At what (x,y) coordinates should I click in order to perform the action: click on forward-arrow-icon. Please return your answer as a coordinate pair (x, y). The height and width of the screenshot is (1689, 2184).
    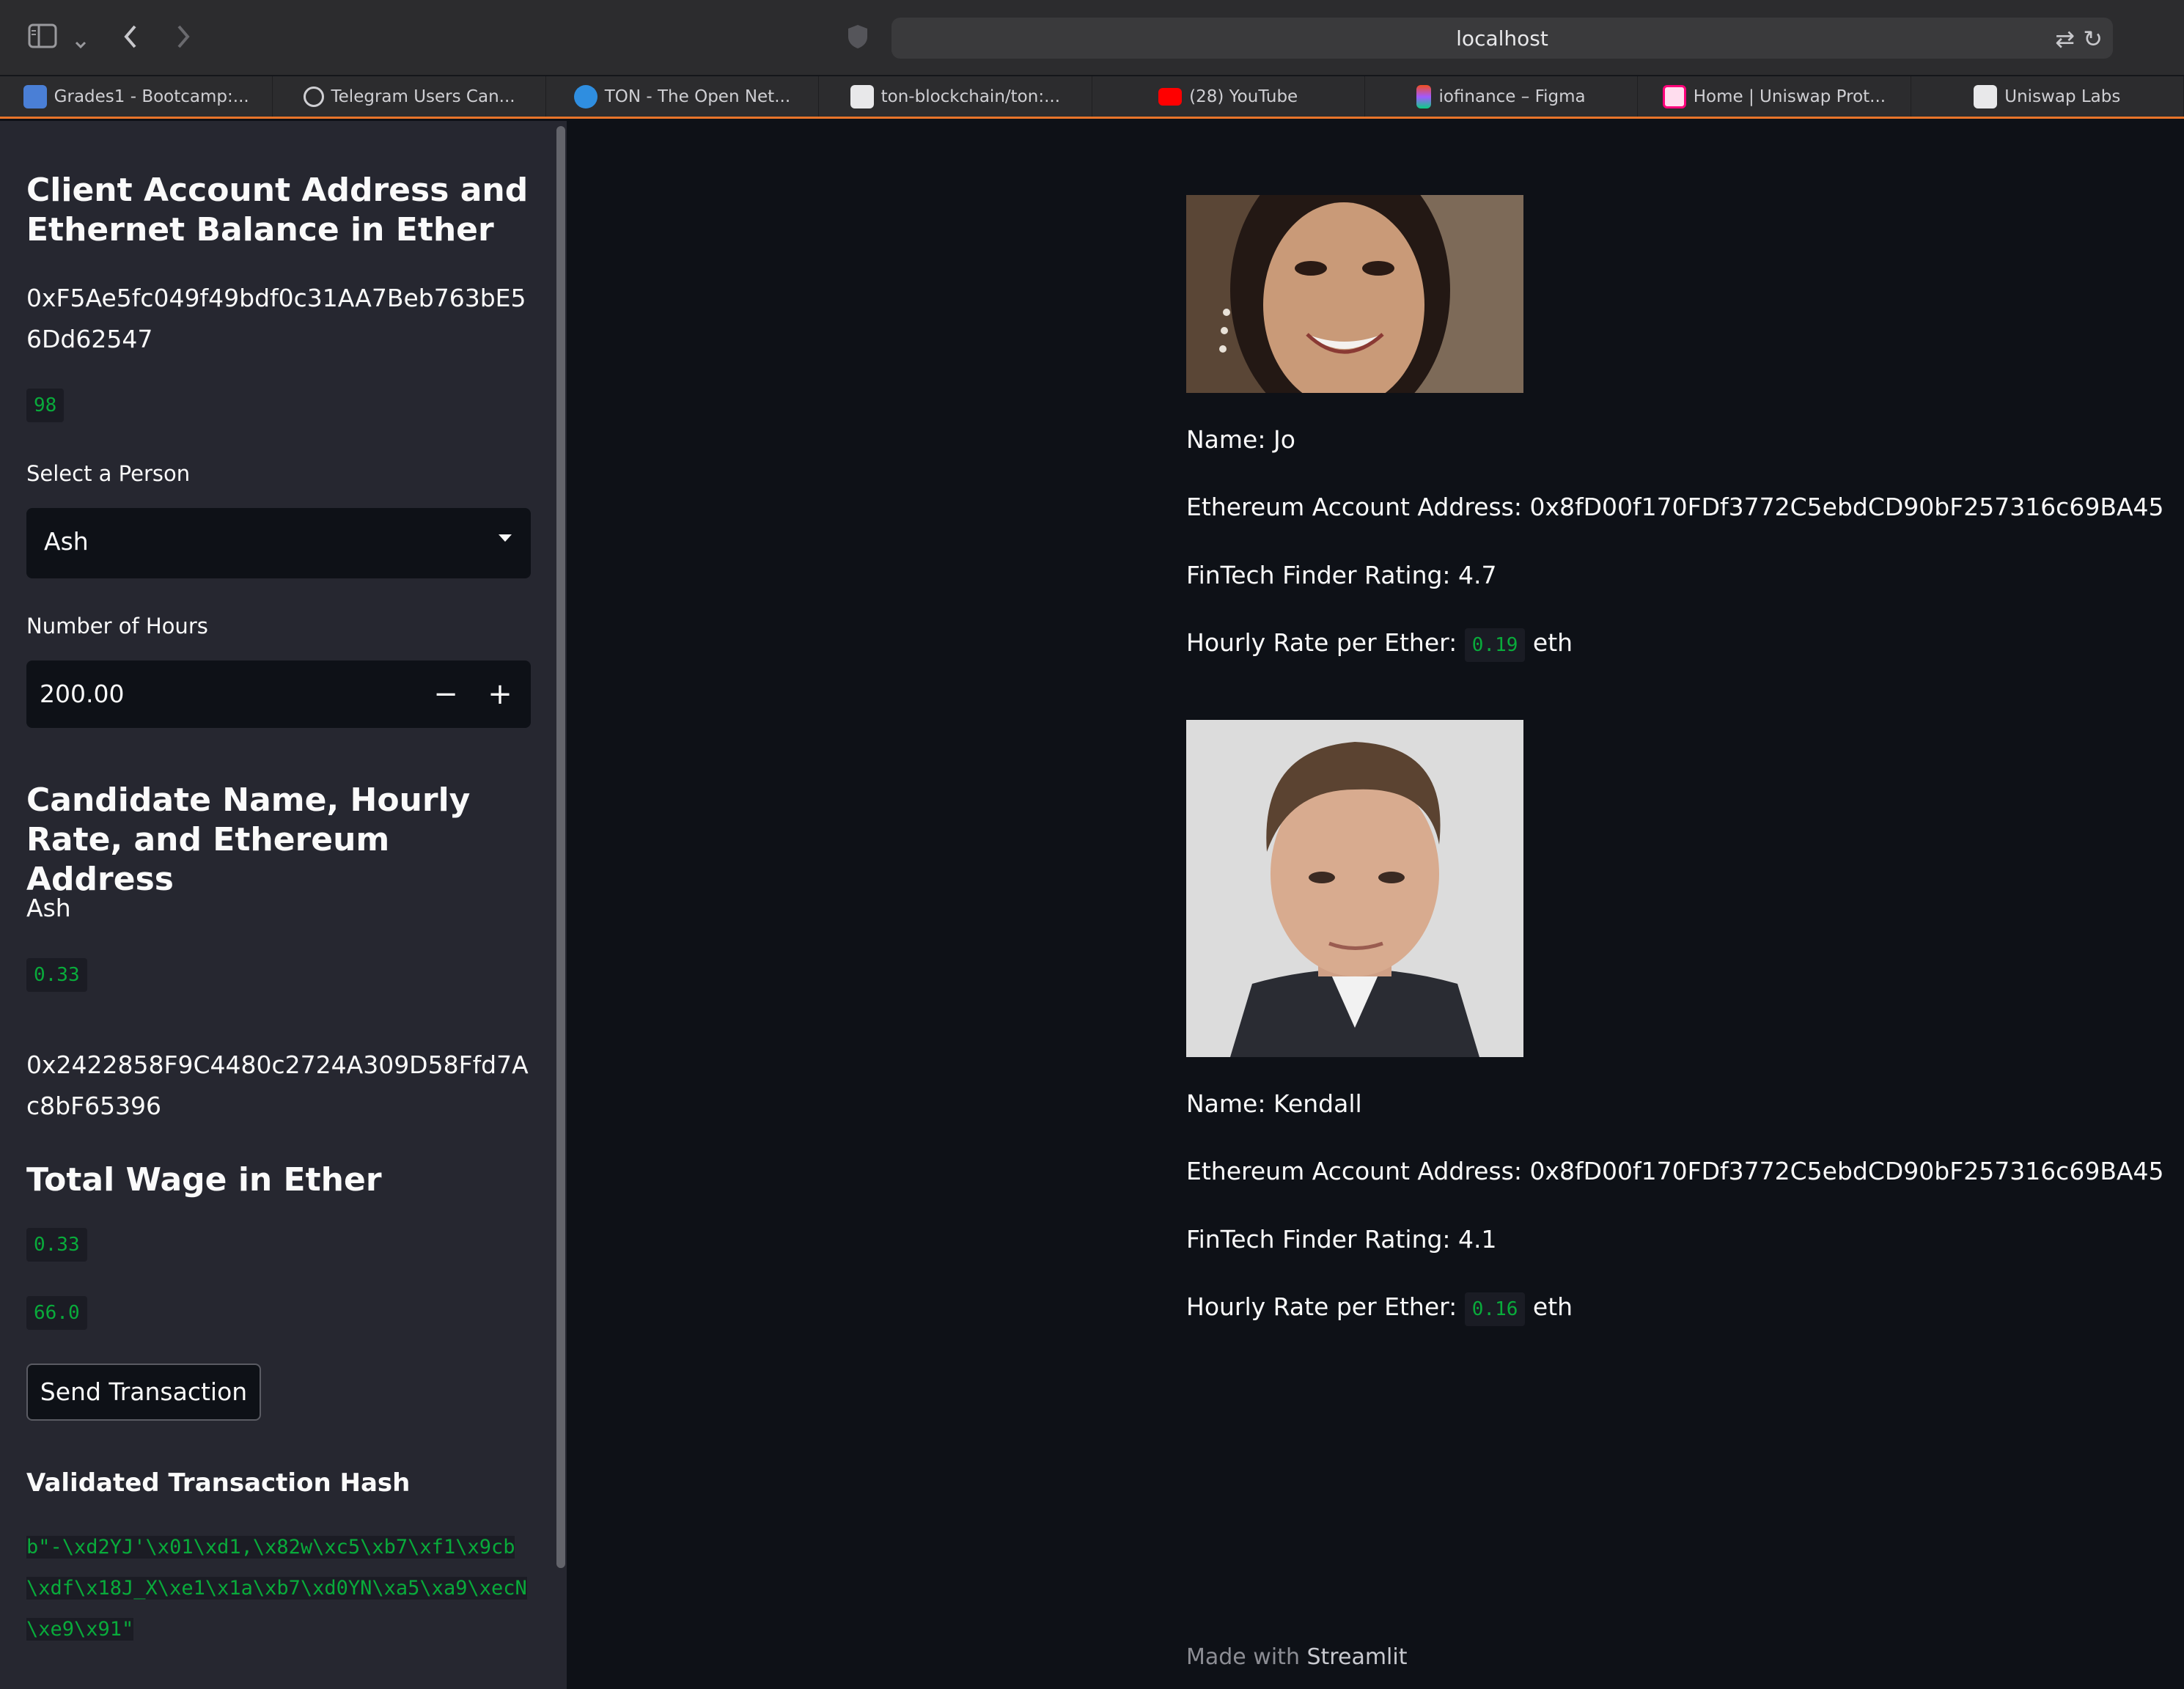
    Looking at the image, I should click on (183, 39).